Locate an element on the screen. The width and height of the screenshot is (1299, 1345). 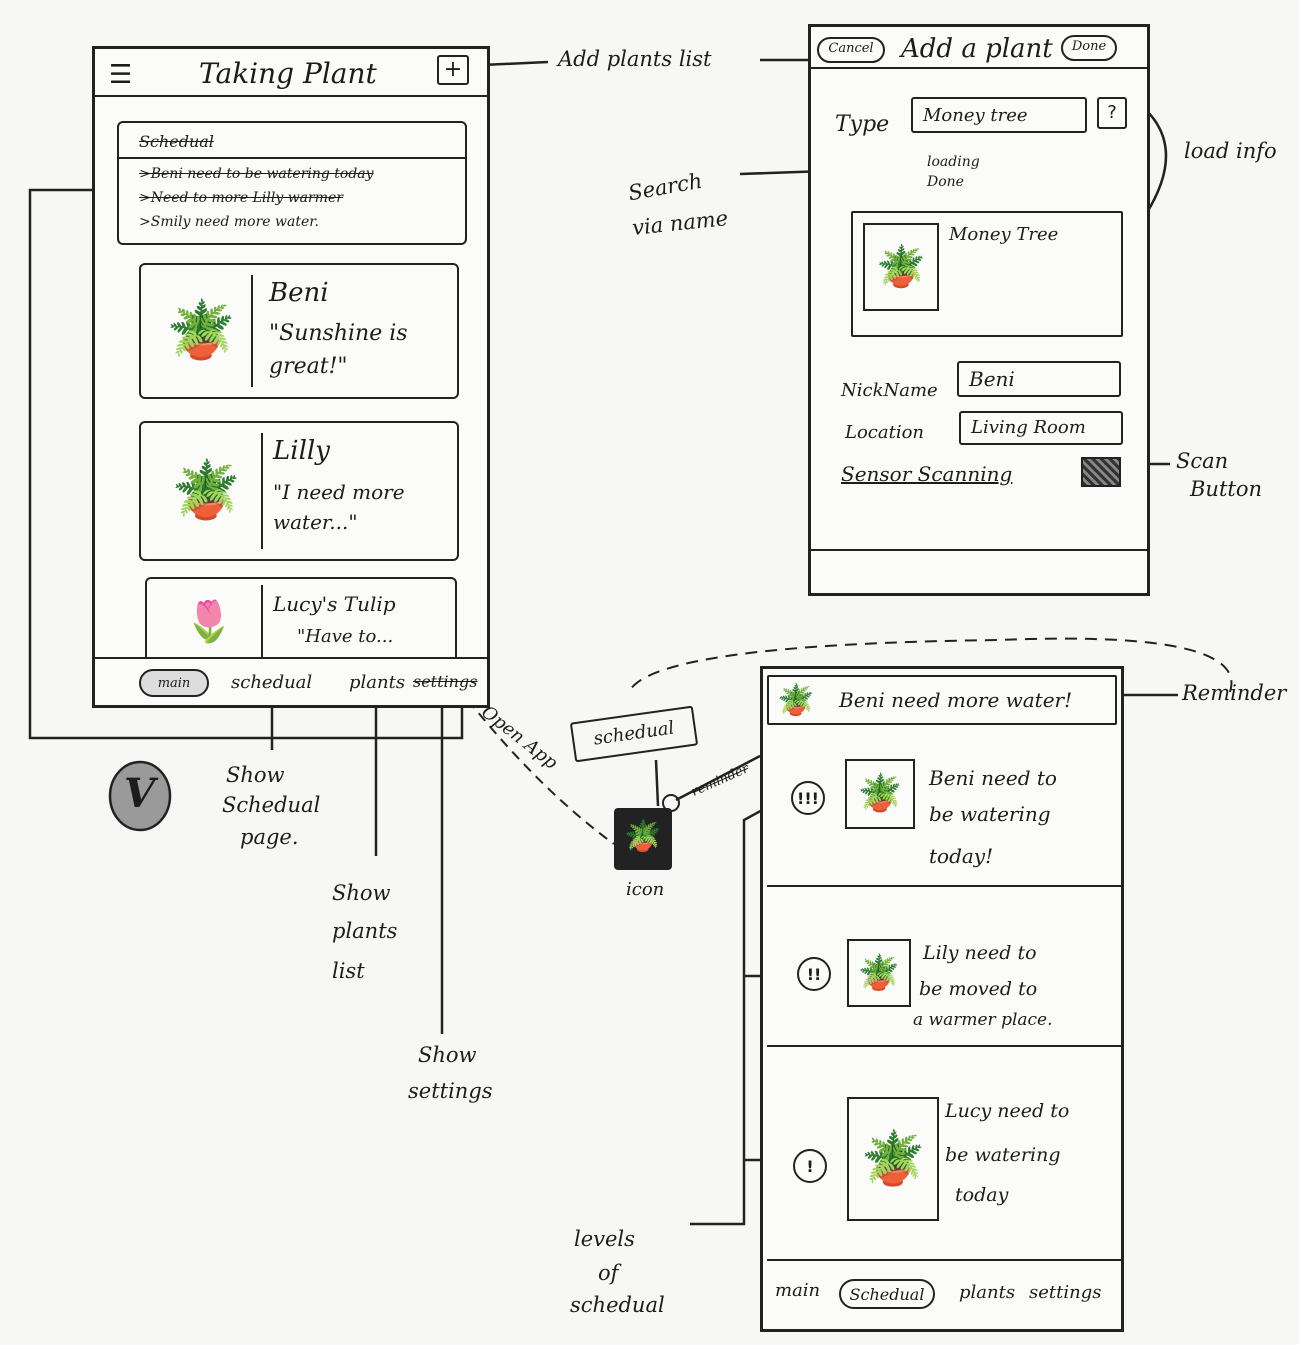
schedule-text-line: today! is located at coordinates (961, 856).